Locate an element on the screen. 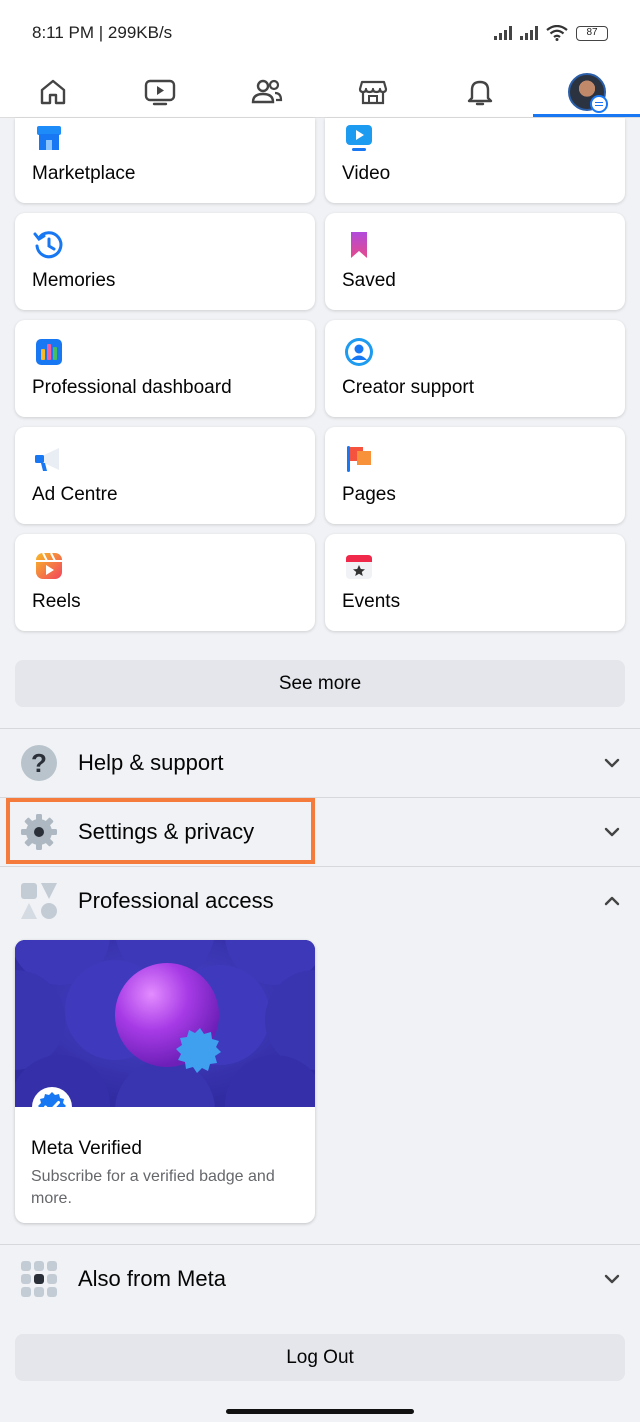  calendar-icon is located at coordinates (359, 567).